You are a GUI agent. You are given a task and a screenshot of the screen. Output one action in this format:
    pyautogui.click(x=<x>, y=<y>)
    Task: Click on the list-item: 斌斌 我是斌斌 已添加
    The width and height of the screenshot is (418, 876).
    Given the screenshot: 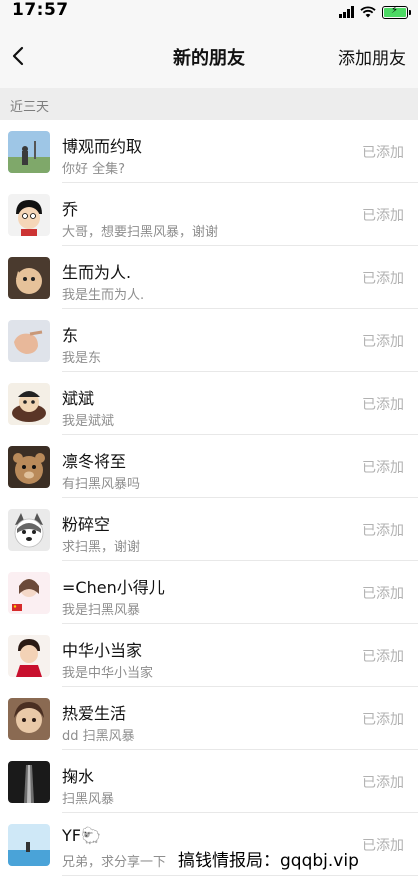 What is the action you would take?
    pyautogui.click(x=209, y=403)
    